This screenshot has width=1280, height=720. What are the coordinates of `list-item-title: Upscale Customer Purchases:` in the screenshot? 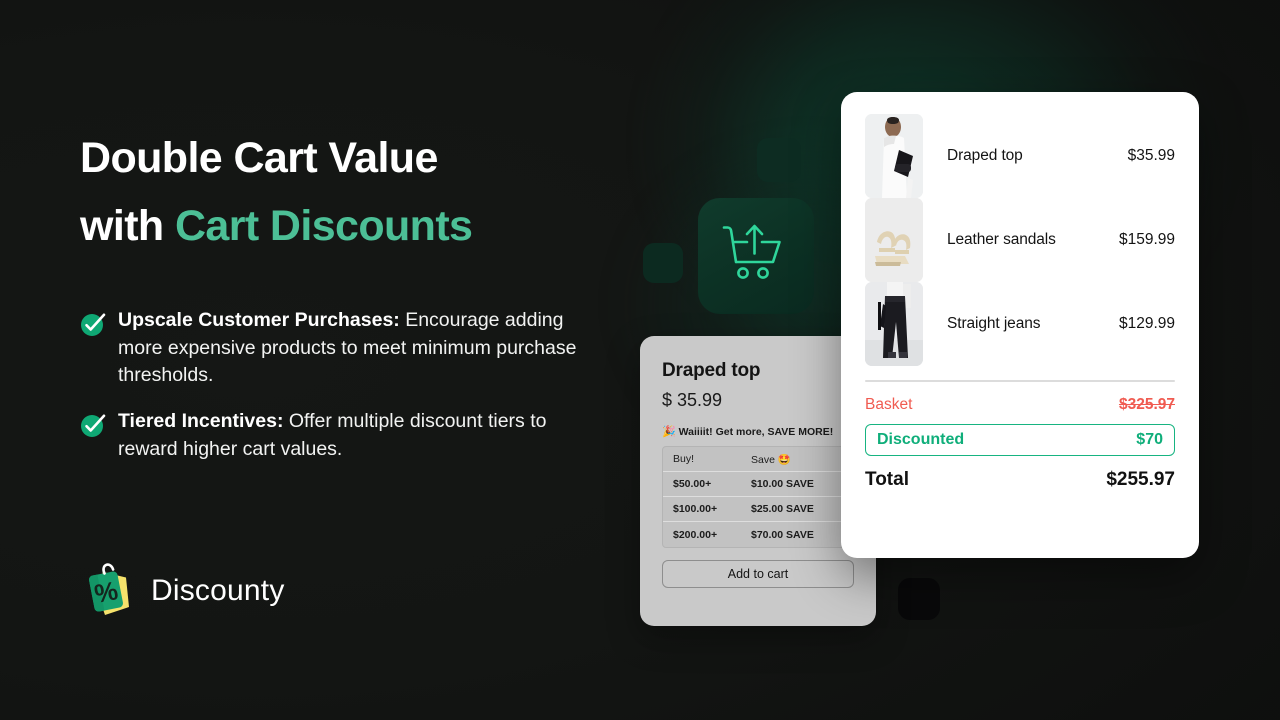 It's located at (259, 320).